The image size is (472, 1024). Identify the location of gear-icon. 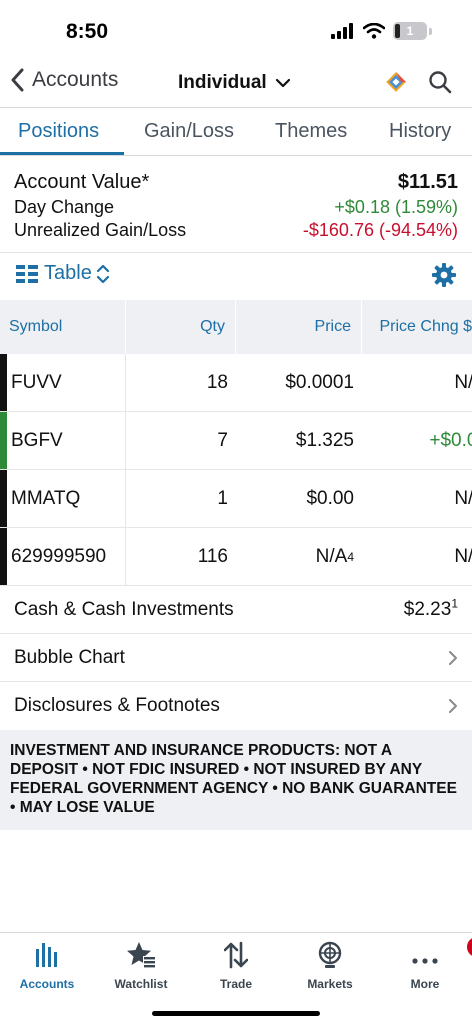
(444, 275).